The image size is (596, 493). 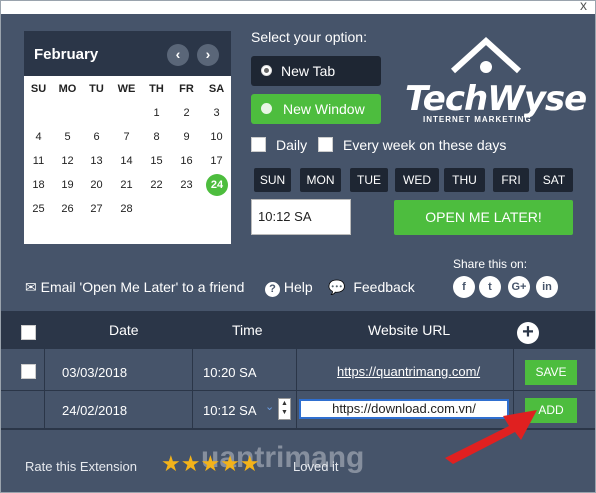 I want to click on table-header: Date Time Website URL, so click(x=298, y=330).